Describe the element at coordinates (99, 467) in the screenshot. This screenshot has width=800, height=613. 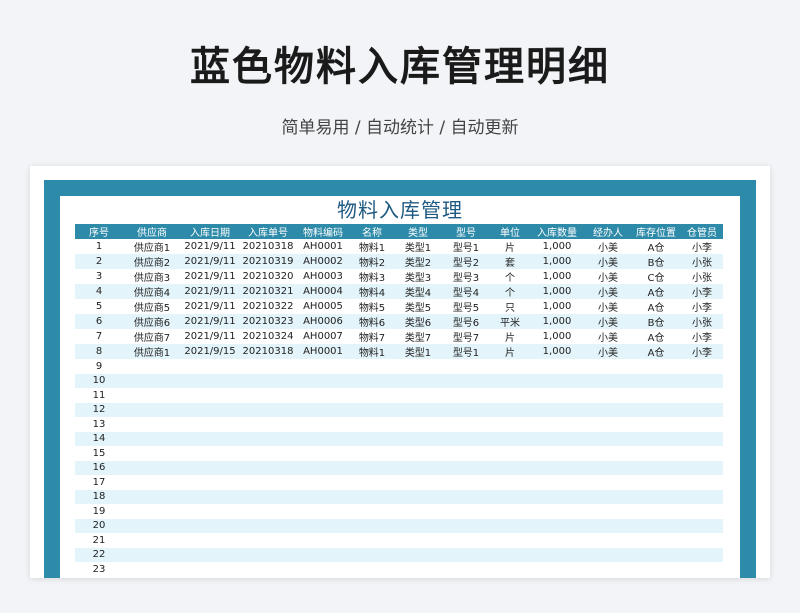
I see `table-cell: 16` at that location.